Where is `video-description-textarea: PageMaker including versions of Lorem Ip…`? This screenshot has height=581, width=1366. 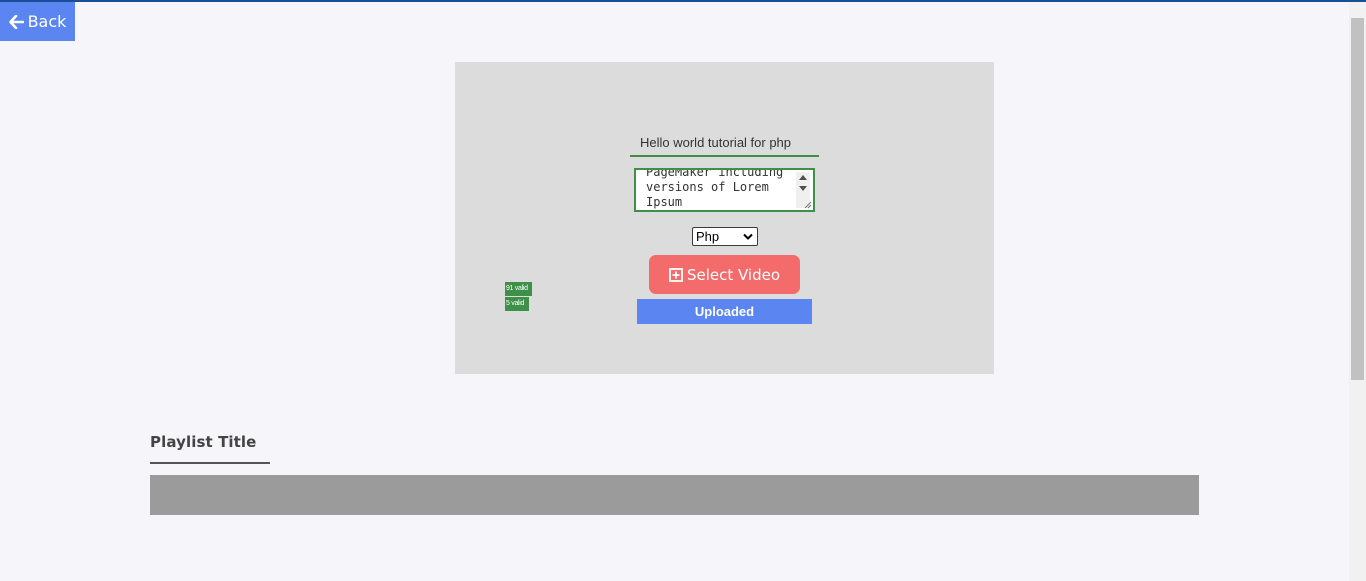 video-description-textarea: PageMaker including versions of Lorem Ip… is located at coordinates (724, 190).